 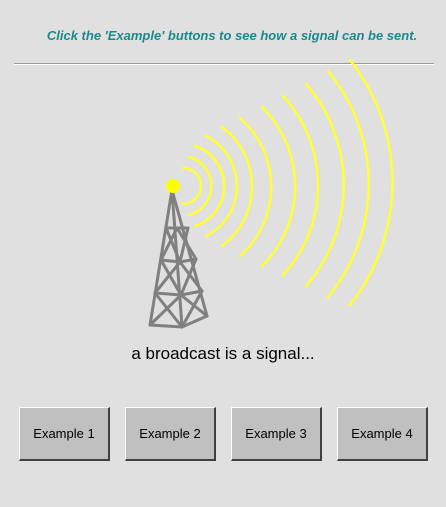 I want to click on example-1-button: Example 1, so click(x=64, y=434).